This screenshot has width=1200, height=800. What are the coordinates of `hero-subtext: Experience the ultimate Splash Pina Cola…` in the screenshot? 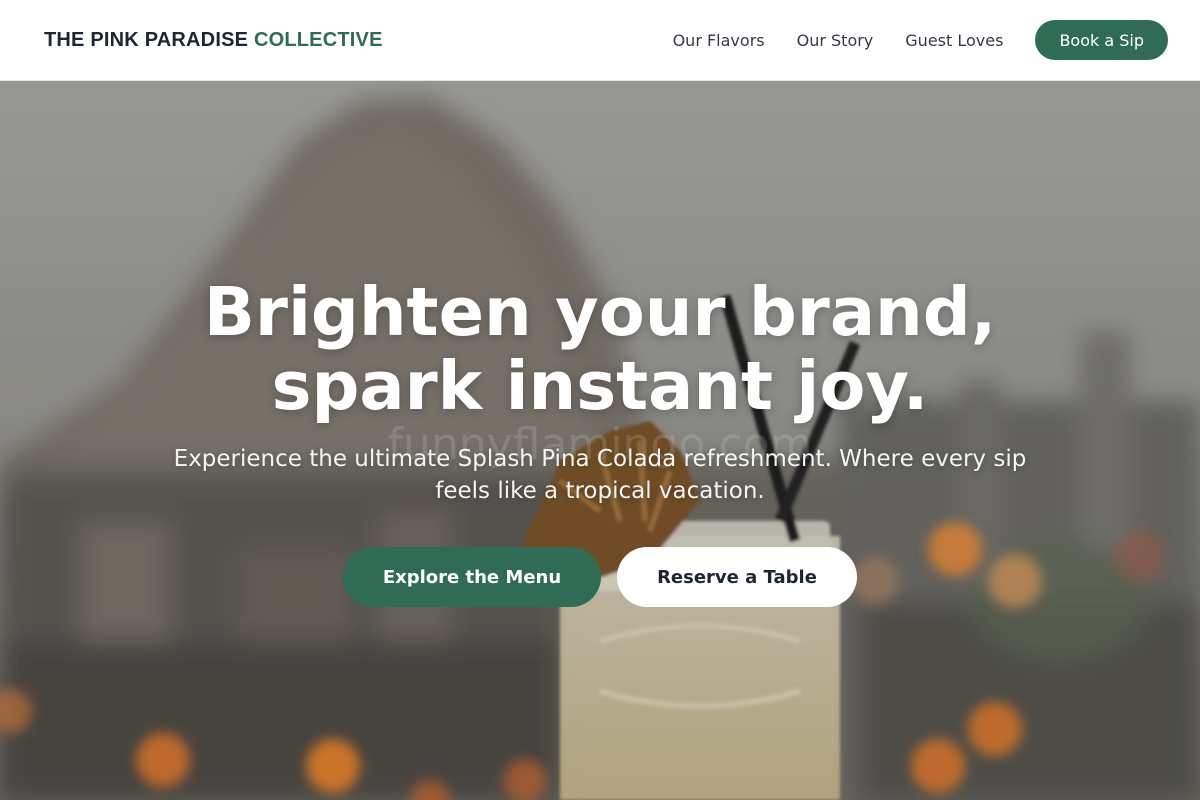 It's located at (600, 475).